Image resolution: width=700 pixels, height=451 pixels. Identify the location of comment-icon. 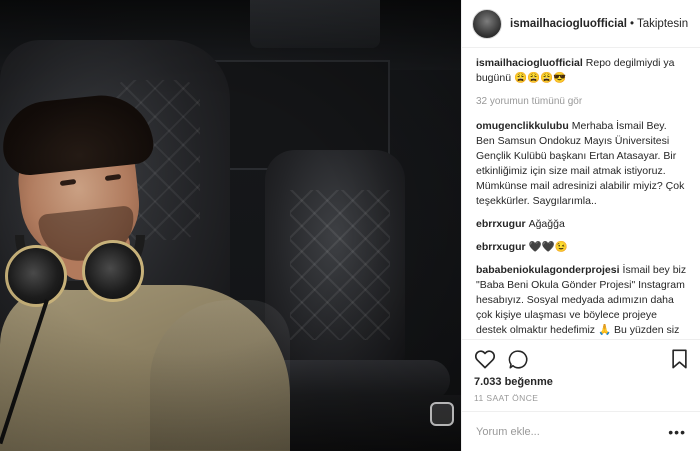
(518, 359).